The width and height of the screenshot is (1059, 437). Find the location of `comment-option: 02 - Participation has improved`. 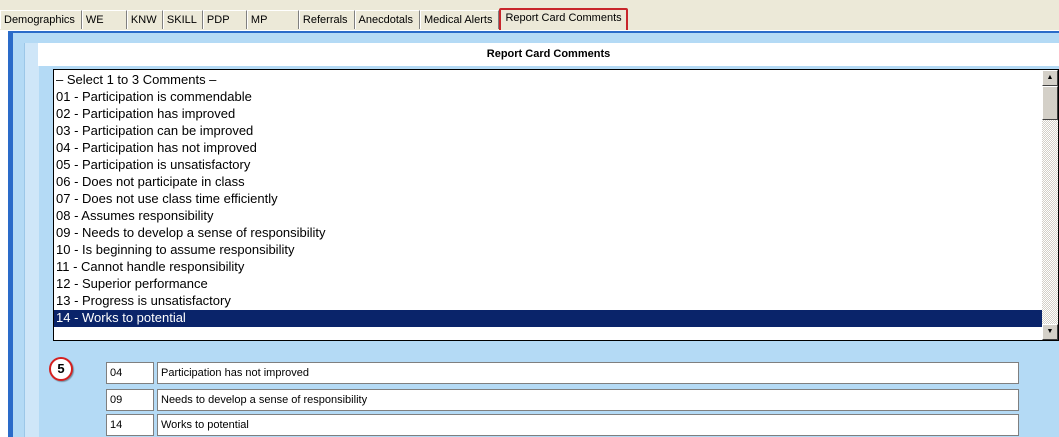

comment-option: 02 - Participation has improved is located at coordinates (548, 114).